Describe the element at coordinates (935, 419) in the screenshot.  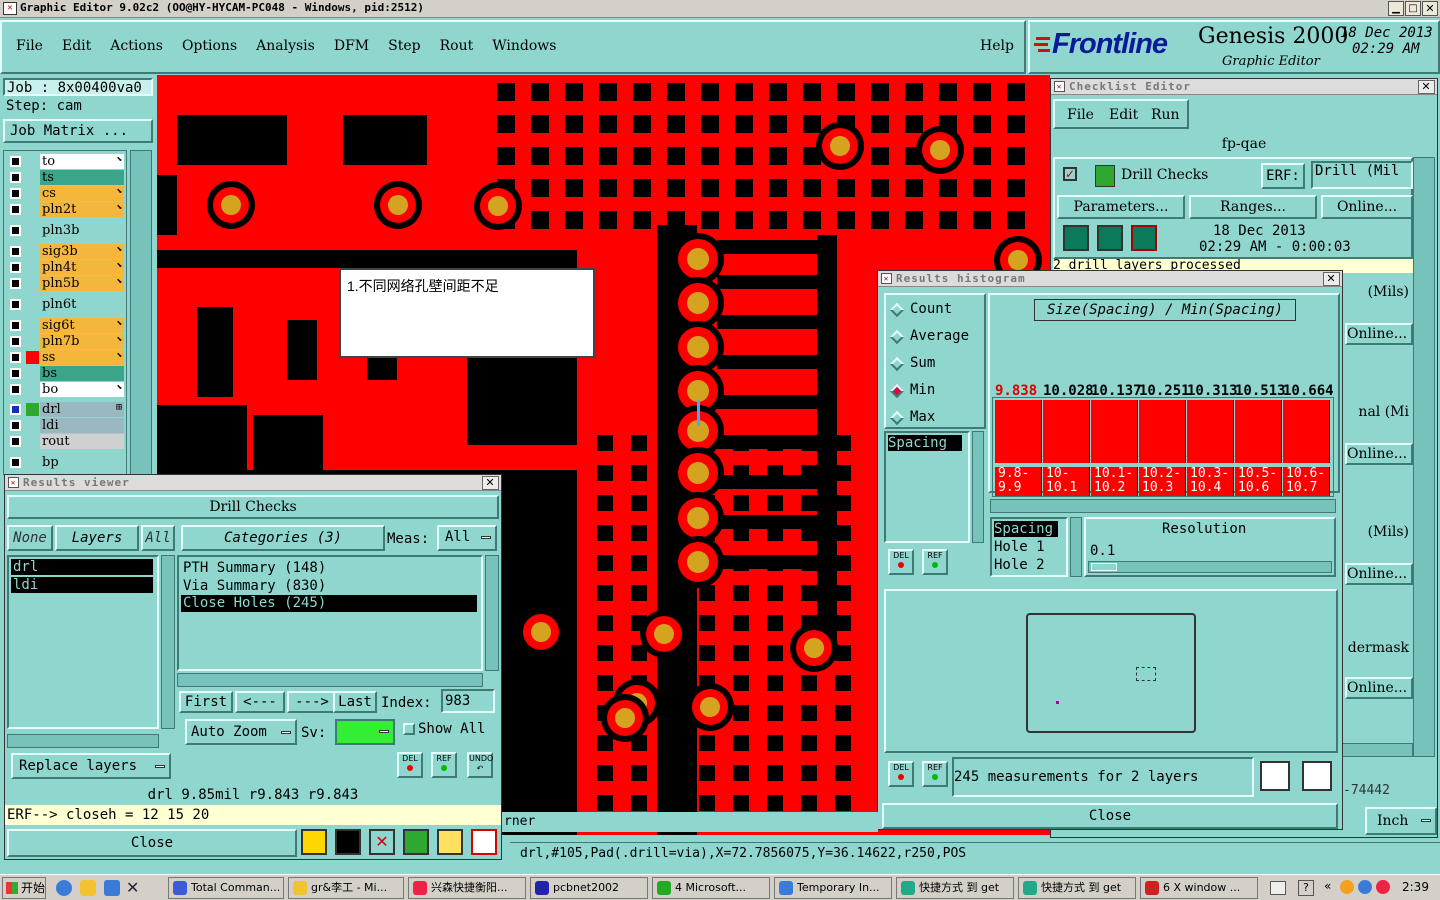
I see `mode-radio-max: Max` at that location.